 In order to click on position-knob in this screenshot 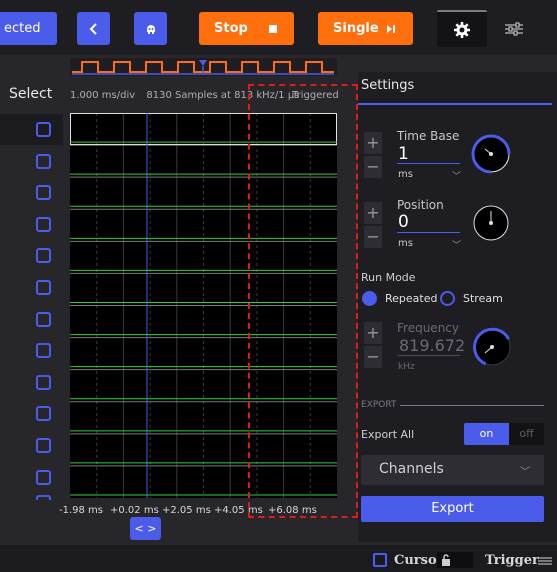, I will do `click(491, 223)`.